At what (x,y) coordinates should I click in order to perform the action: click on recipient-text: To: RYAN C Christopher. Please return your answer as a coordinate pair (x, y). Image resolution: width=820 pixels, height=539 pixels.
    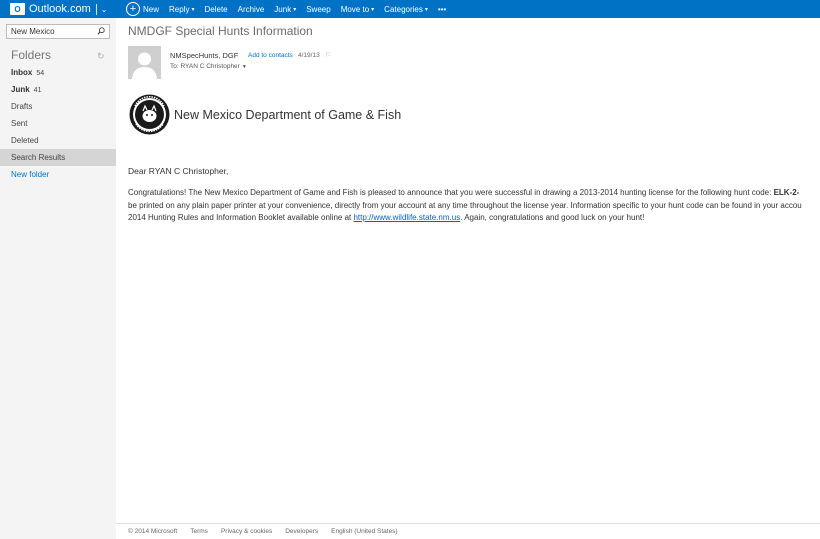
    Looking at the image, I should click on (205, 66).